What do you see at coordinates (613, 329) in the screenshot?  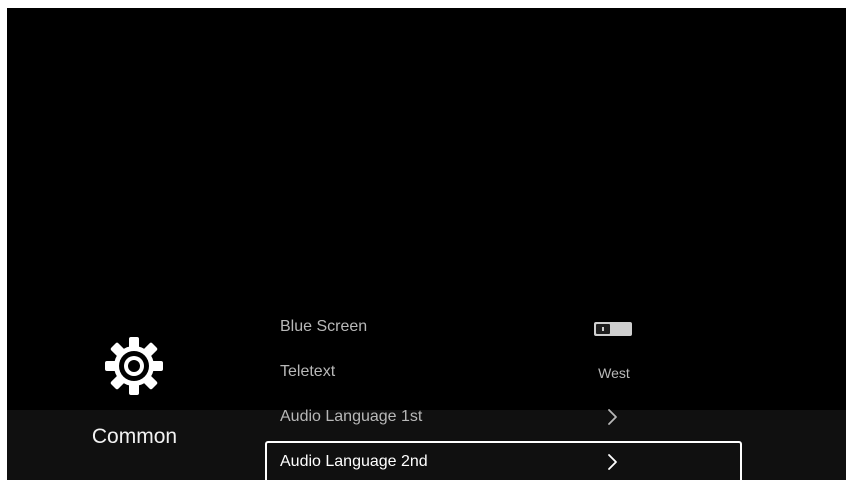 I see `blue-screen-toggle` at bounding box center [613, 329].